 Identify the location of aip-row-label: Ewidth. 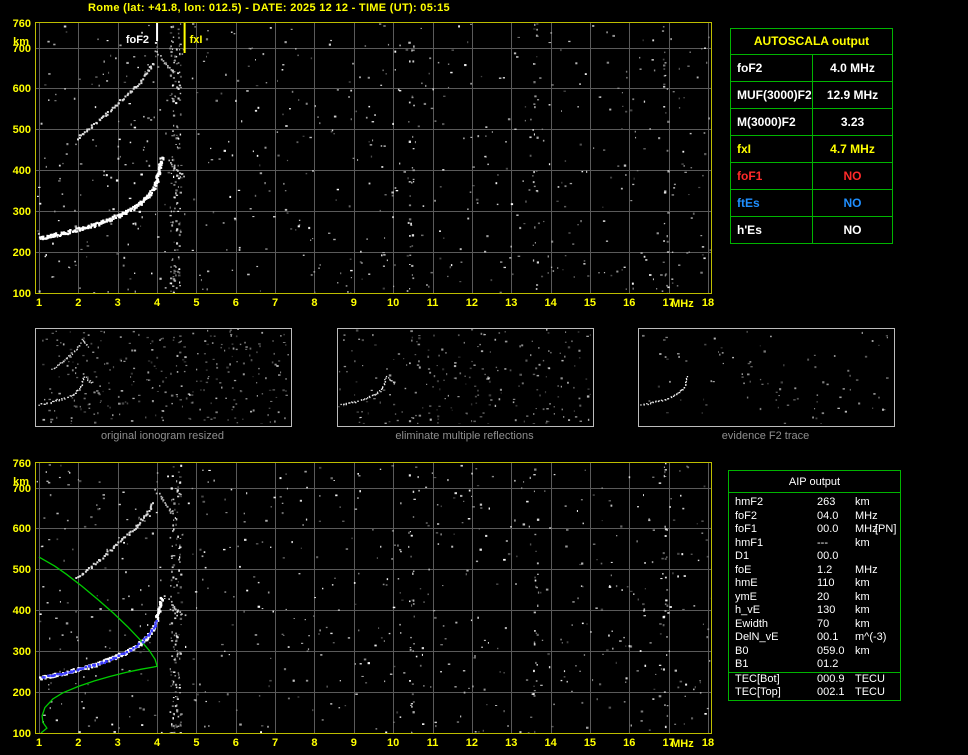
(752, 623).